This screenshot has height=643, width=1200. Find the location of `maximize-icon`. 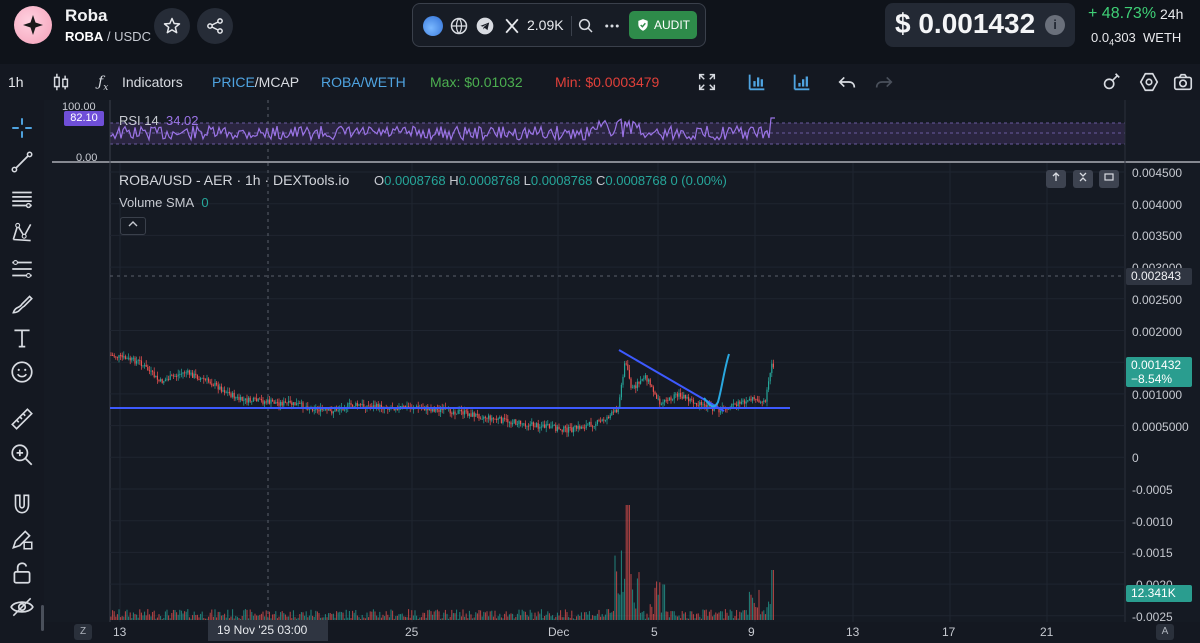

maximize-icon is located at coordinates (1109, 177).